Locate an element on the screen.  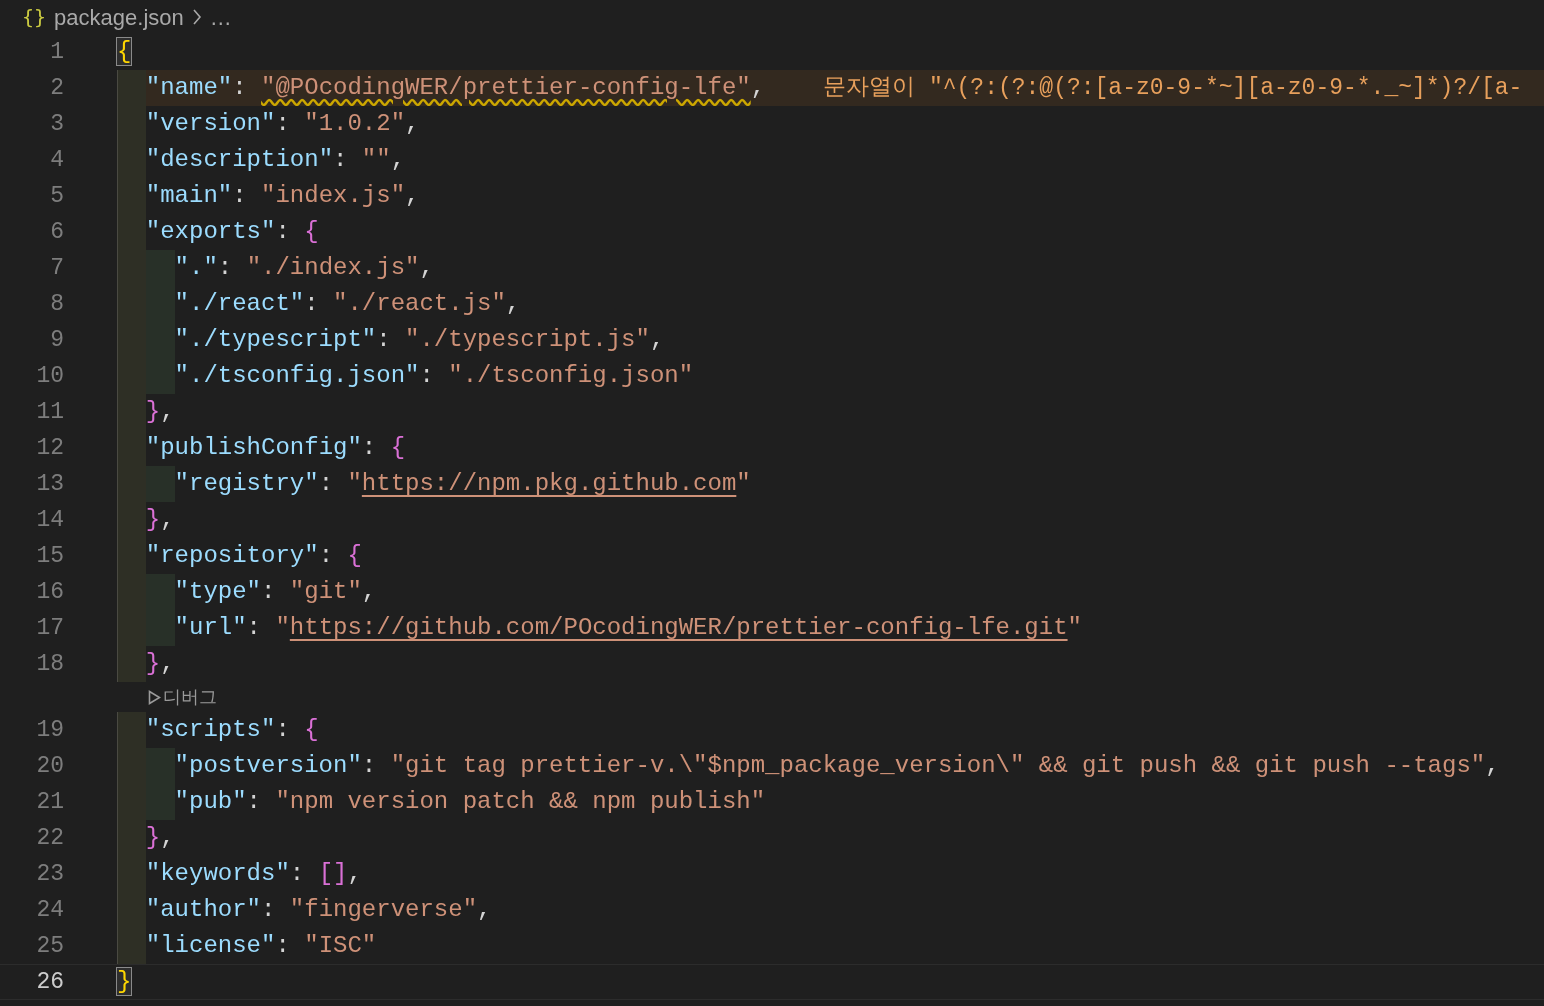
line-number: 5 is located at coordinates (56, 196).